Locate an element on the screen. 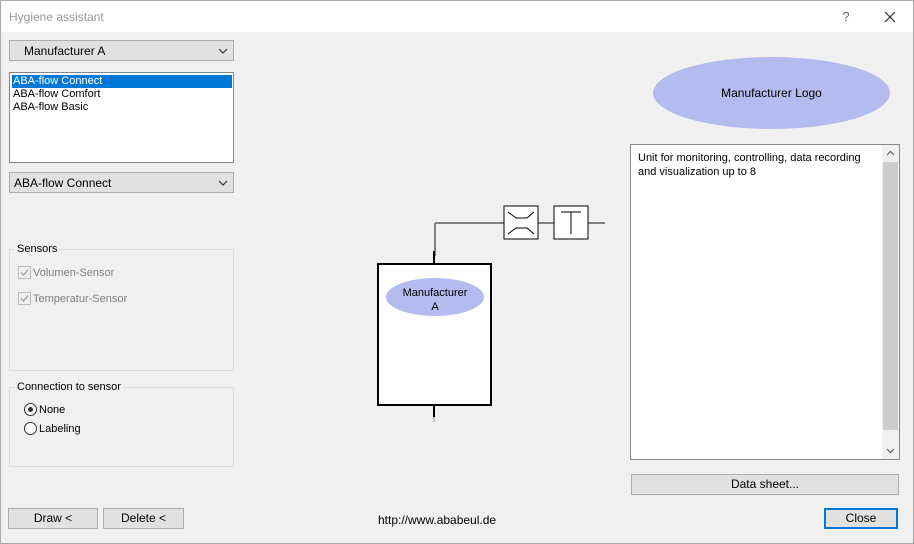  volume-sensor-symbol is located at coordinates (521, 222).